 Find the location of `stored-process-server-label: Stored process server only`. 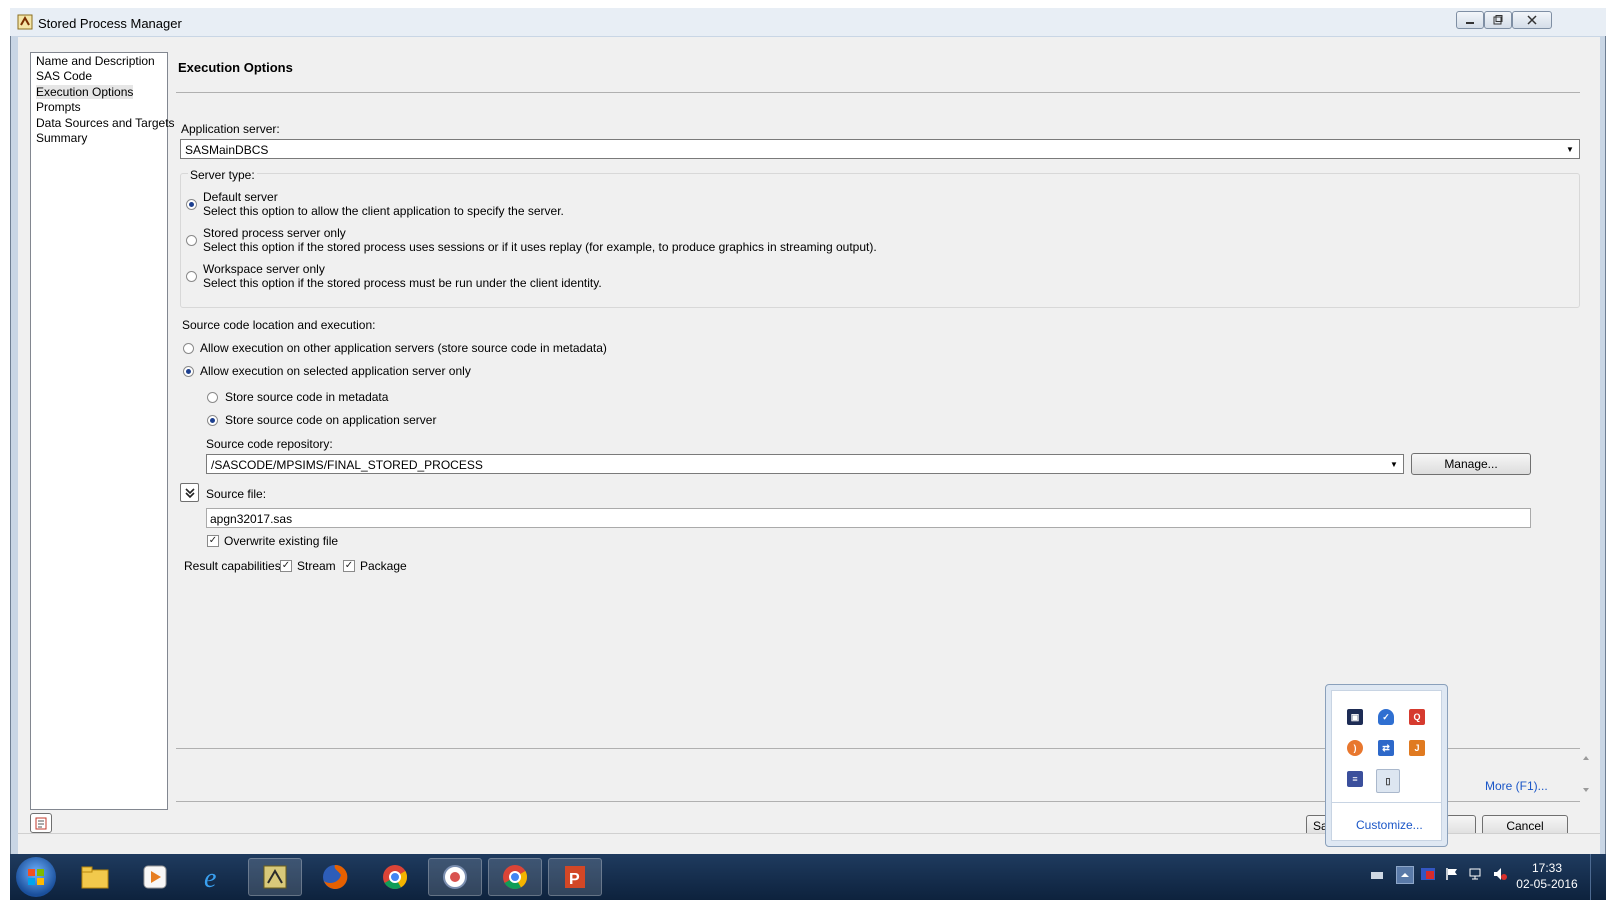

stored-process-server-label: Stored process server only is located at coordinates (274, 233).